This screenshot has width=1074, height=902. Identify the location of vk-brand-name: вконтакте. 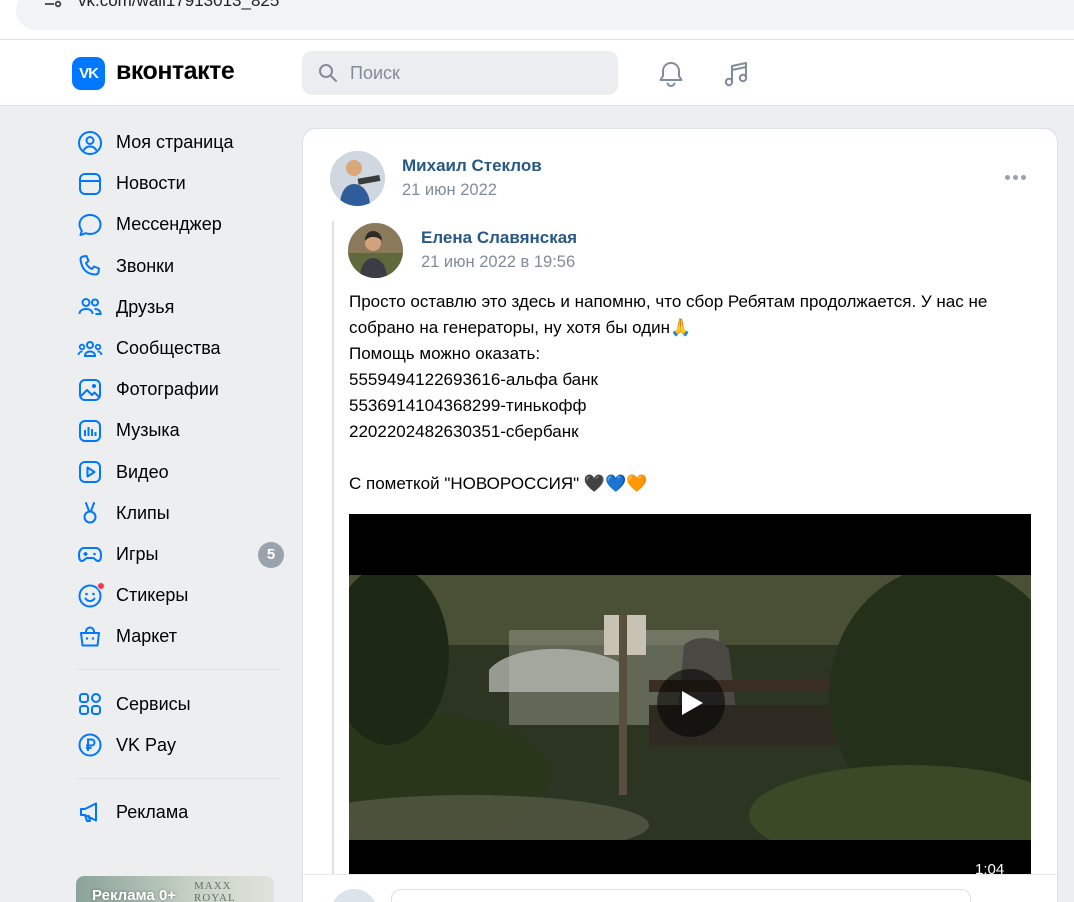
(175, 71).